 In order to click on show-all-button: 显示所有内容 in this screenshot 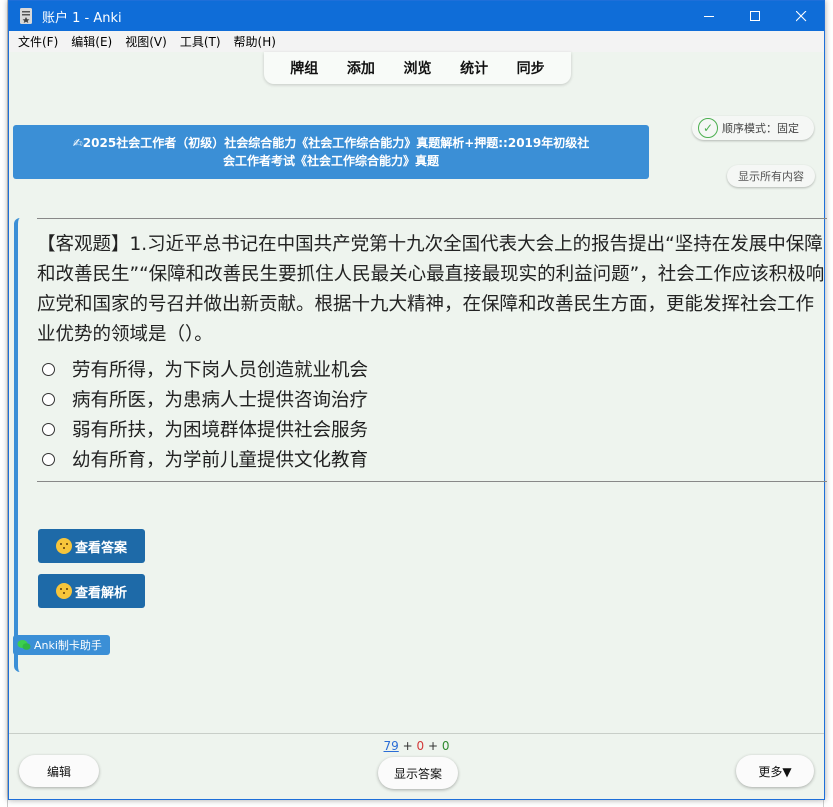, I will do `click(771, 176)`.